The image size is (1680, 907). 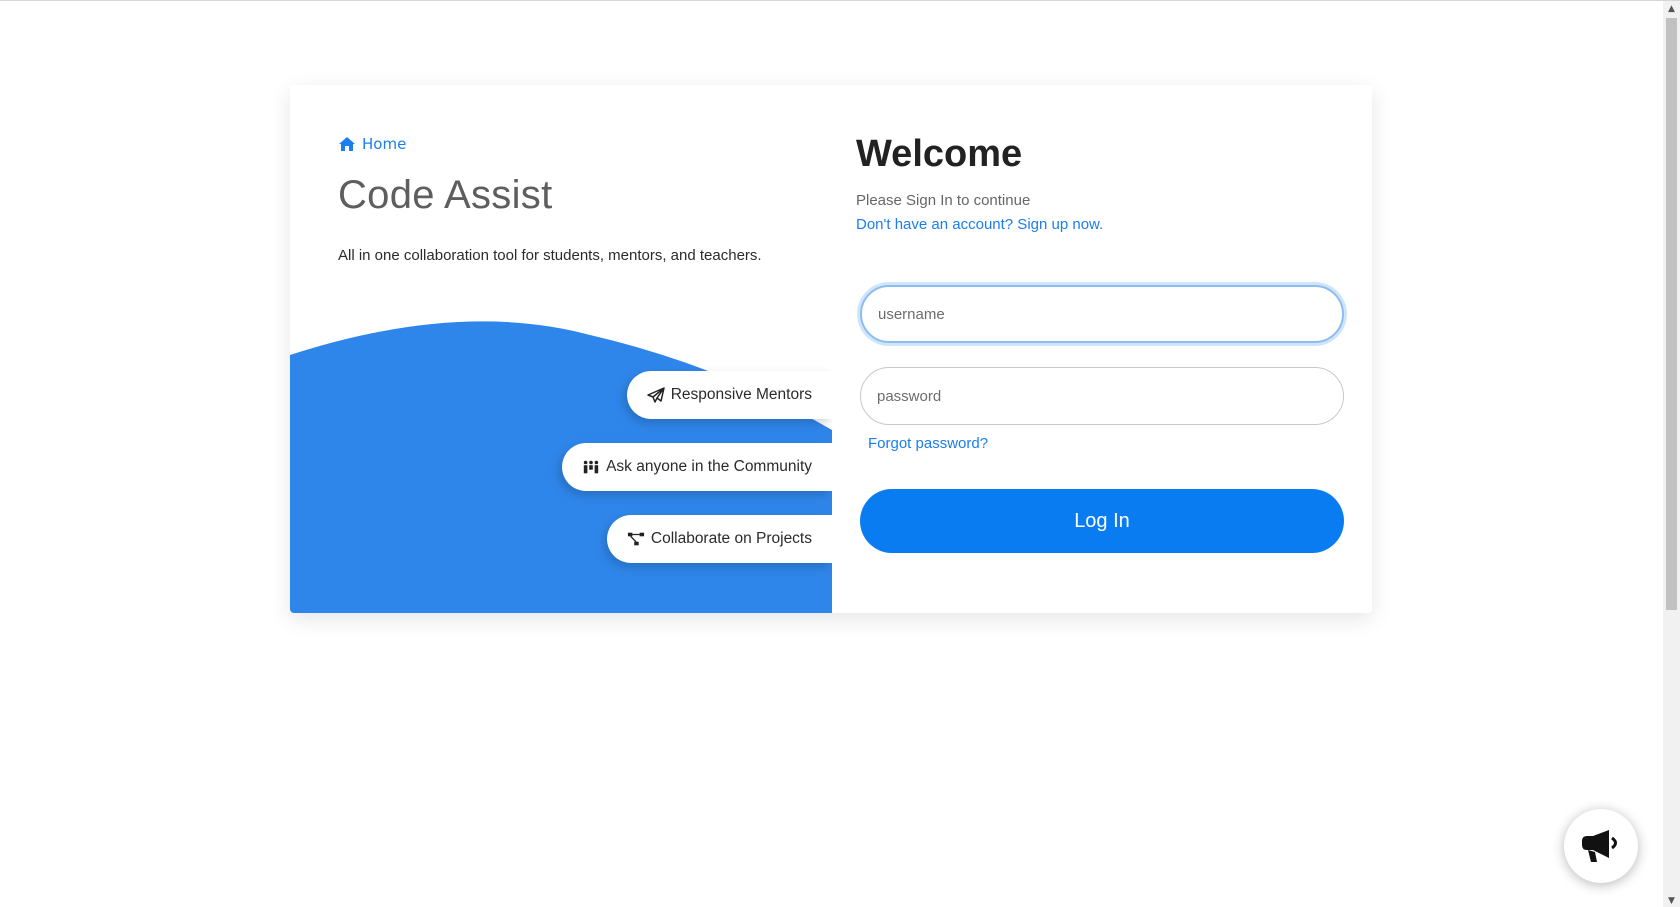 I want to click on project-diagram-icon, so click(x=635, y=539).